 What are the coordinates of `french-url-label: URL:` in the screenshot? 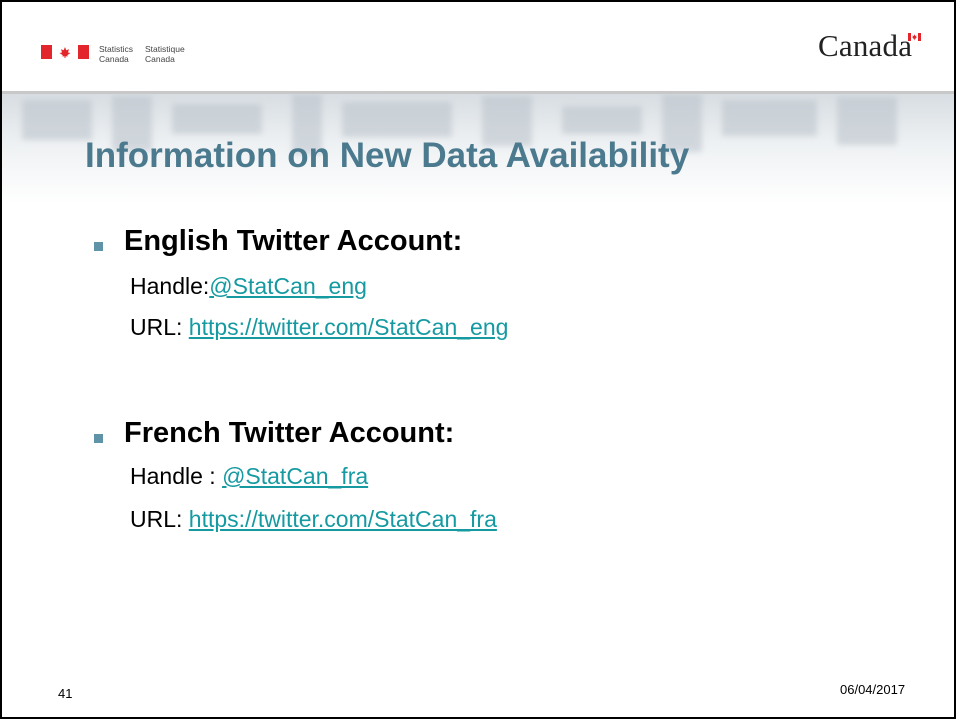 It's located at (159, 519).